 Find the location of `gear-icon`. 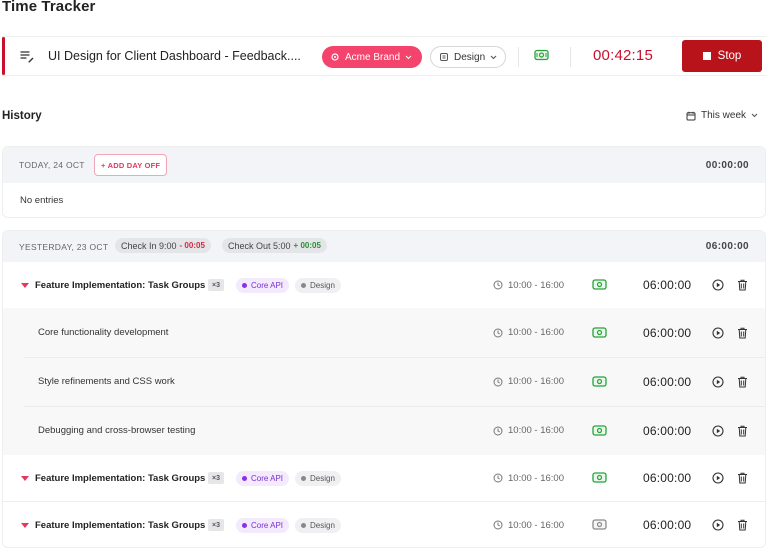

gear-icon is located at coordinates (335, 57).